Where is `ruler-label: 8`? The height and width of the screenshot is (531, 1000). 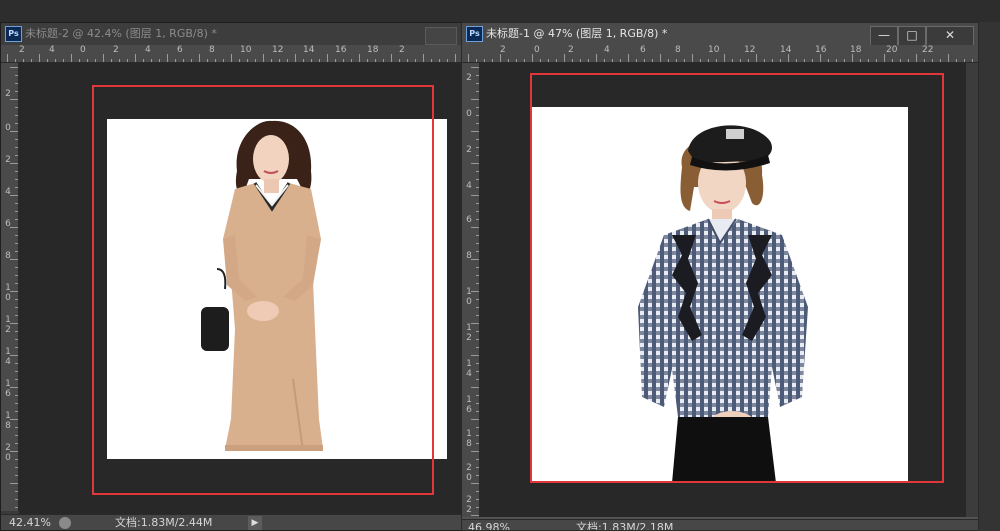
ruler-label: 8 is located at coordinates (212, 50).